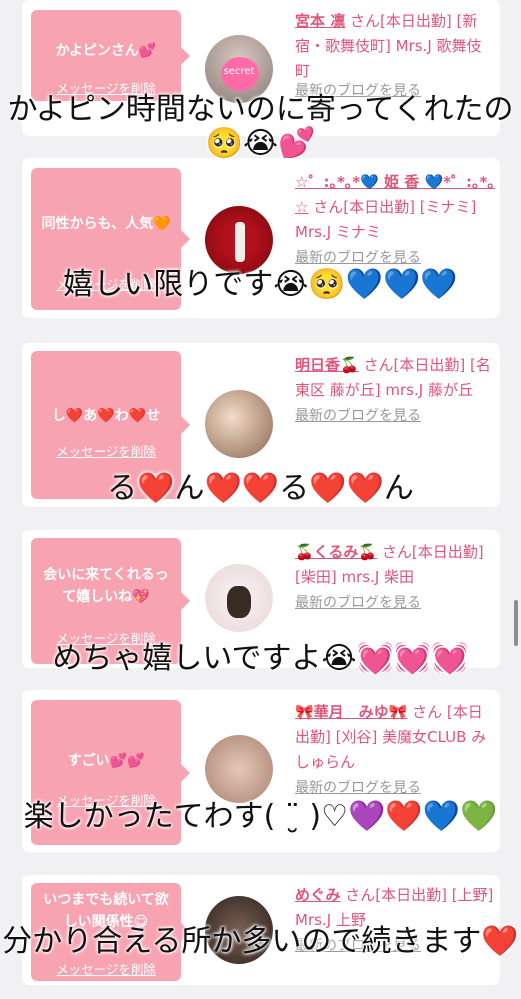 The height and width of the screenshot is (999, 521). What do you see at coordinates (260, 816) in the screenshot?
I see `caption: 楽しかったてわす( ¨̮ )♡💜❤️💙💚` at bounding box center [260, 816].